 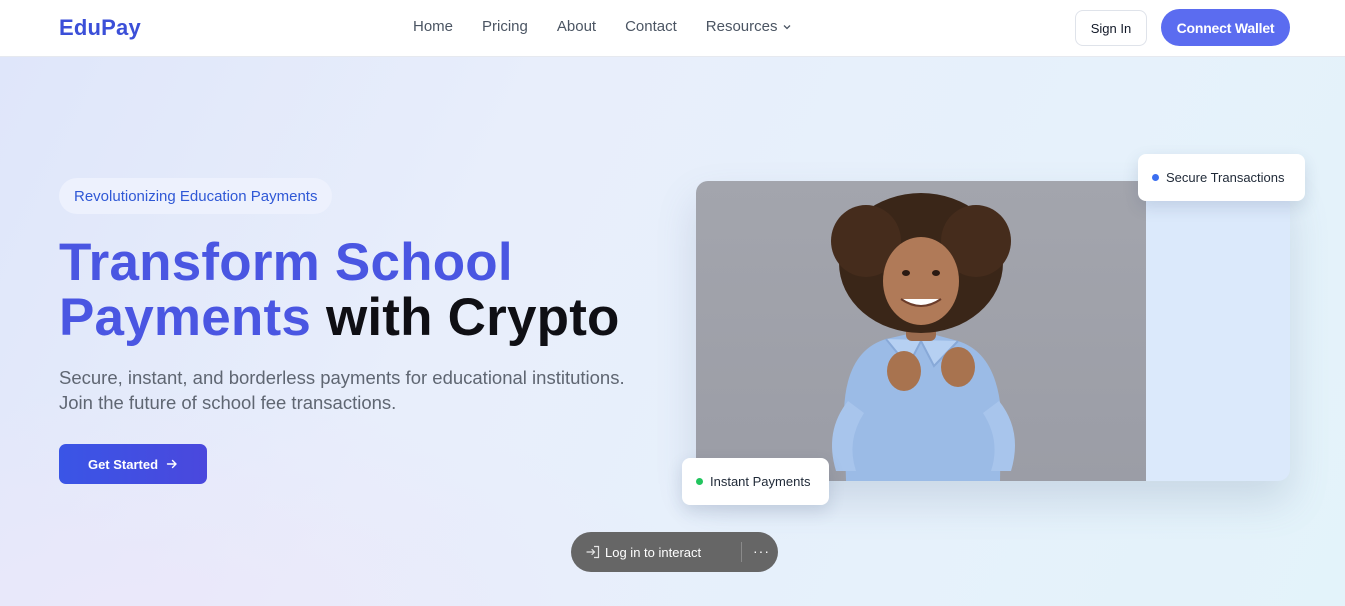 I want to click on hero-tag-pill: Revolutionizing Education Payments, so click(x=196, y=196).